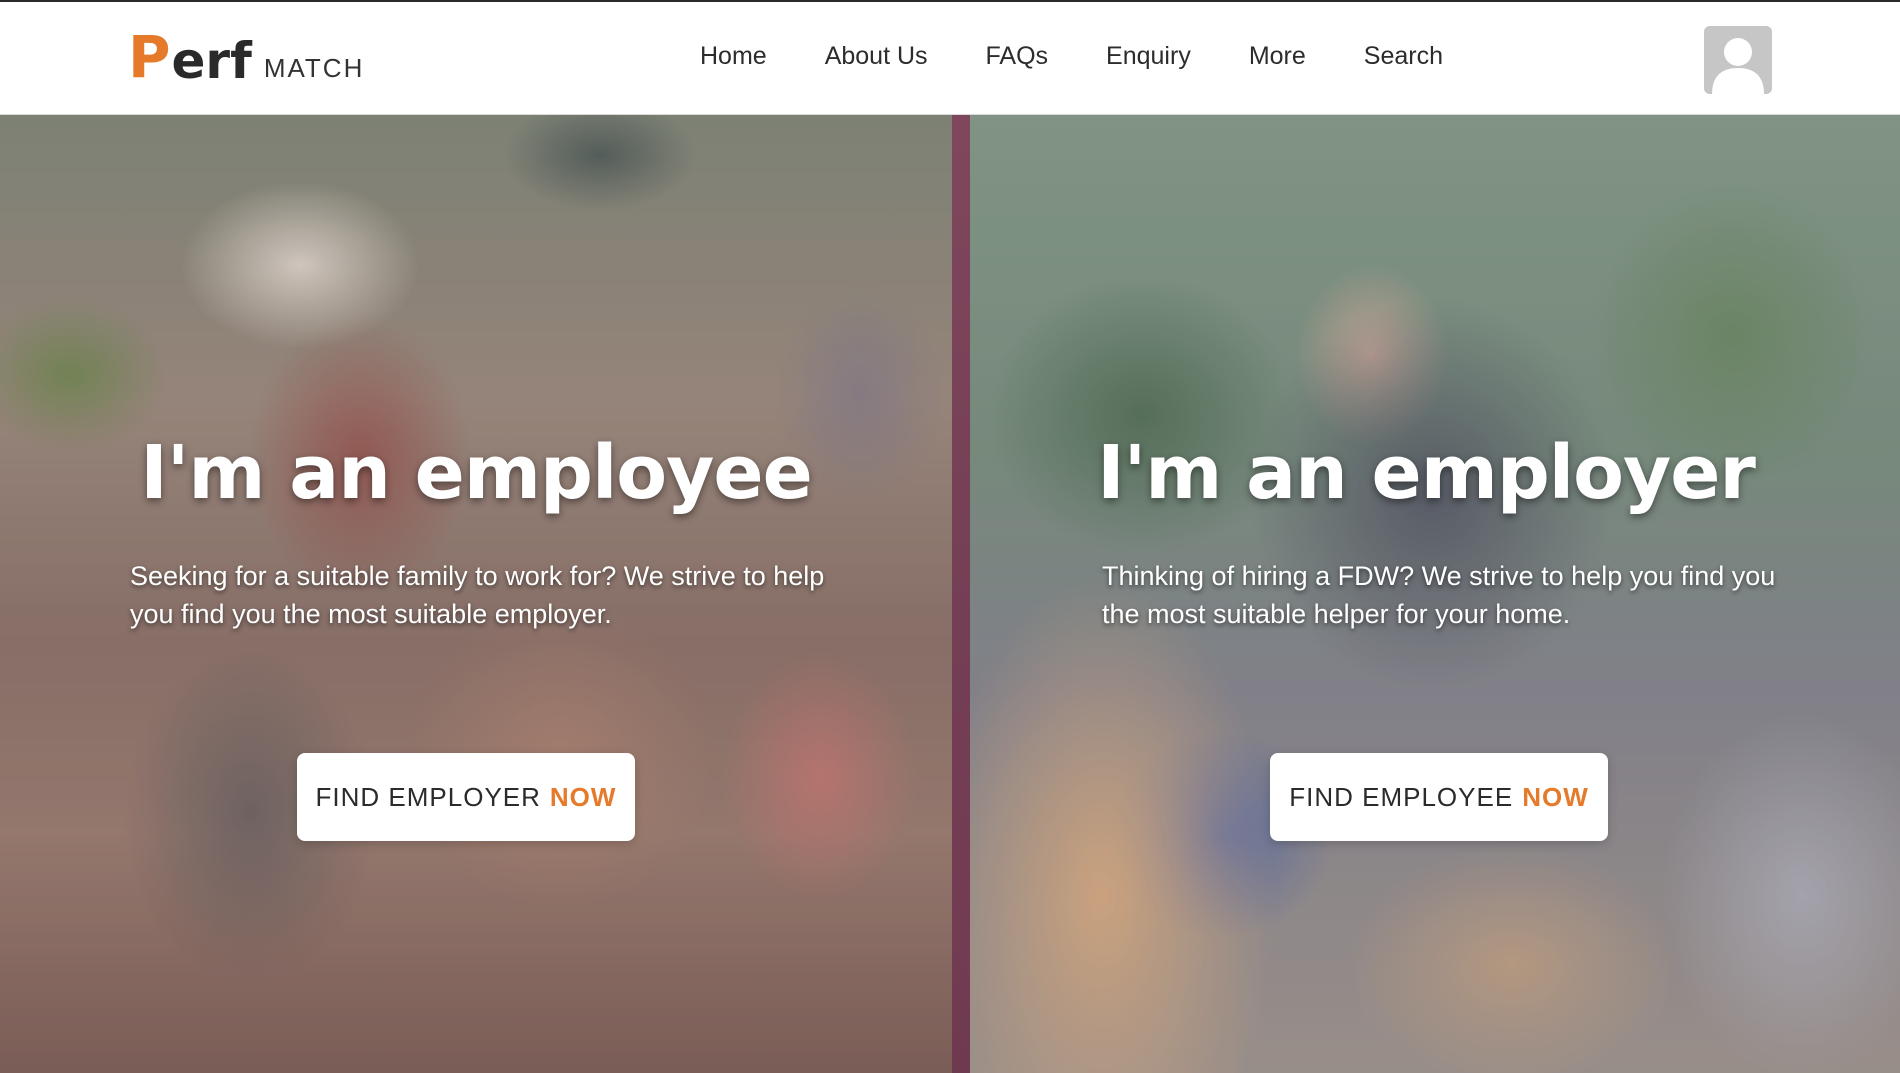 The image size is (1900, 1073). I want to click on find-employee-button-label: FIND EMPLOYEE, so click(1401, 796).